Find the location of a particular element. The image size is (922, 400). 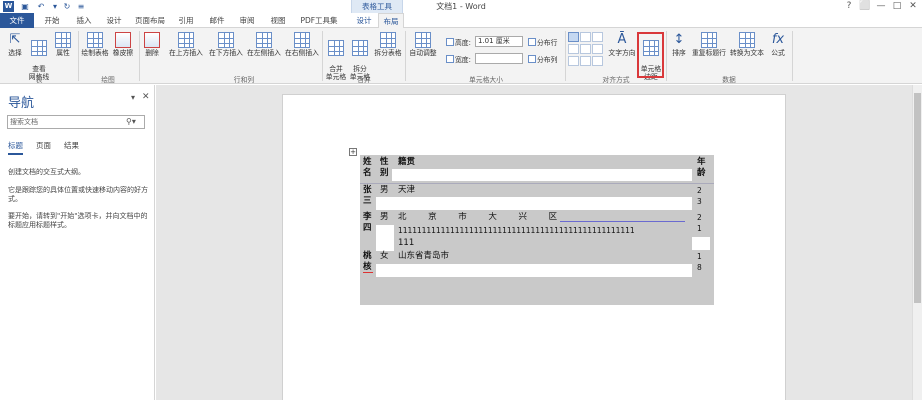

align-middle-right-button is located at coordinates (597, 49).